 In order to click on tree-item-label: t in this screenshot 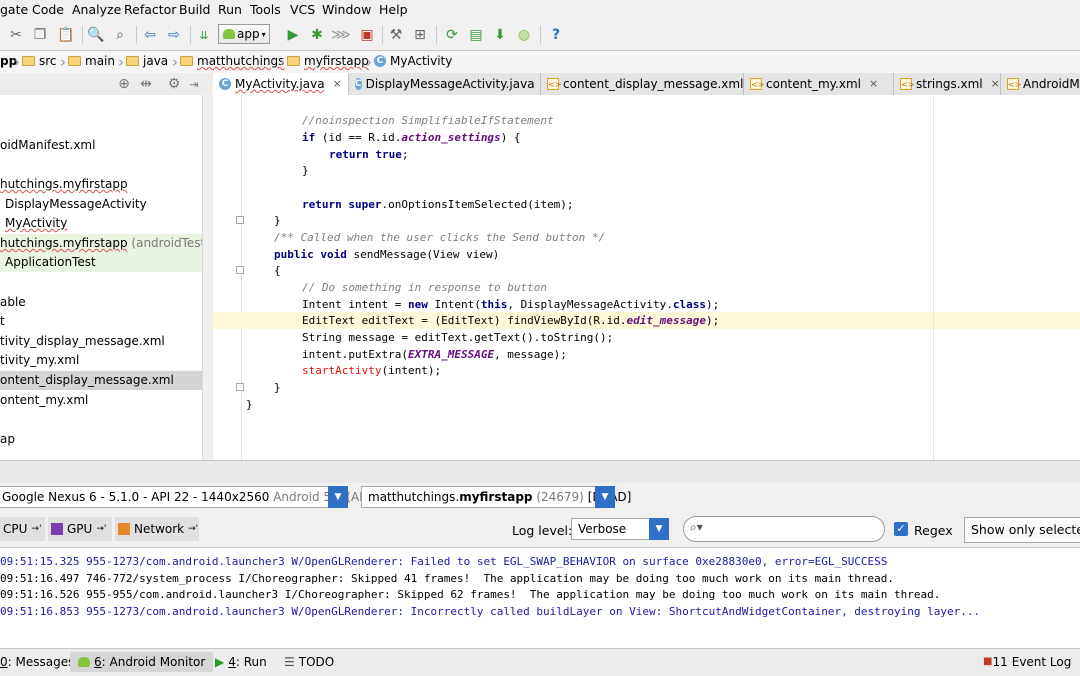, I will do `click(2, 321)`.